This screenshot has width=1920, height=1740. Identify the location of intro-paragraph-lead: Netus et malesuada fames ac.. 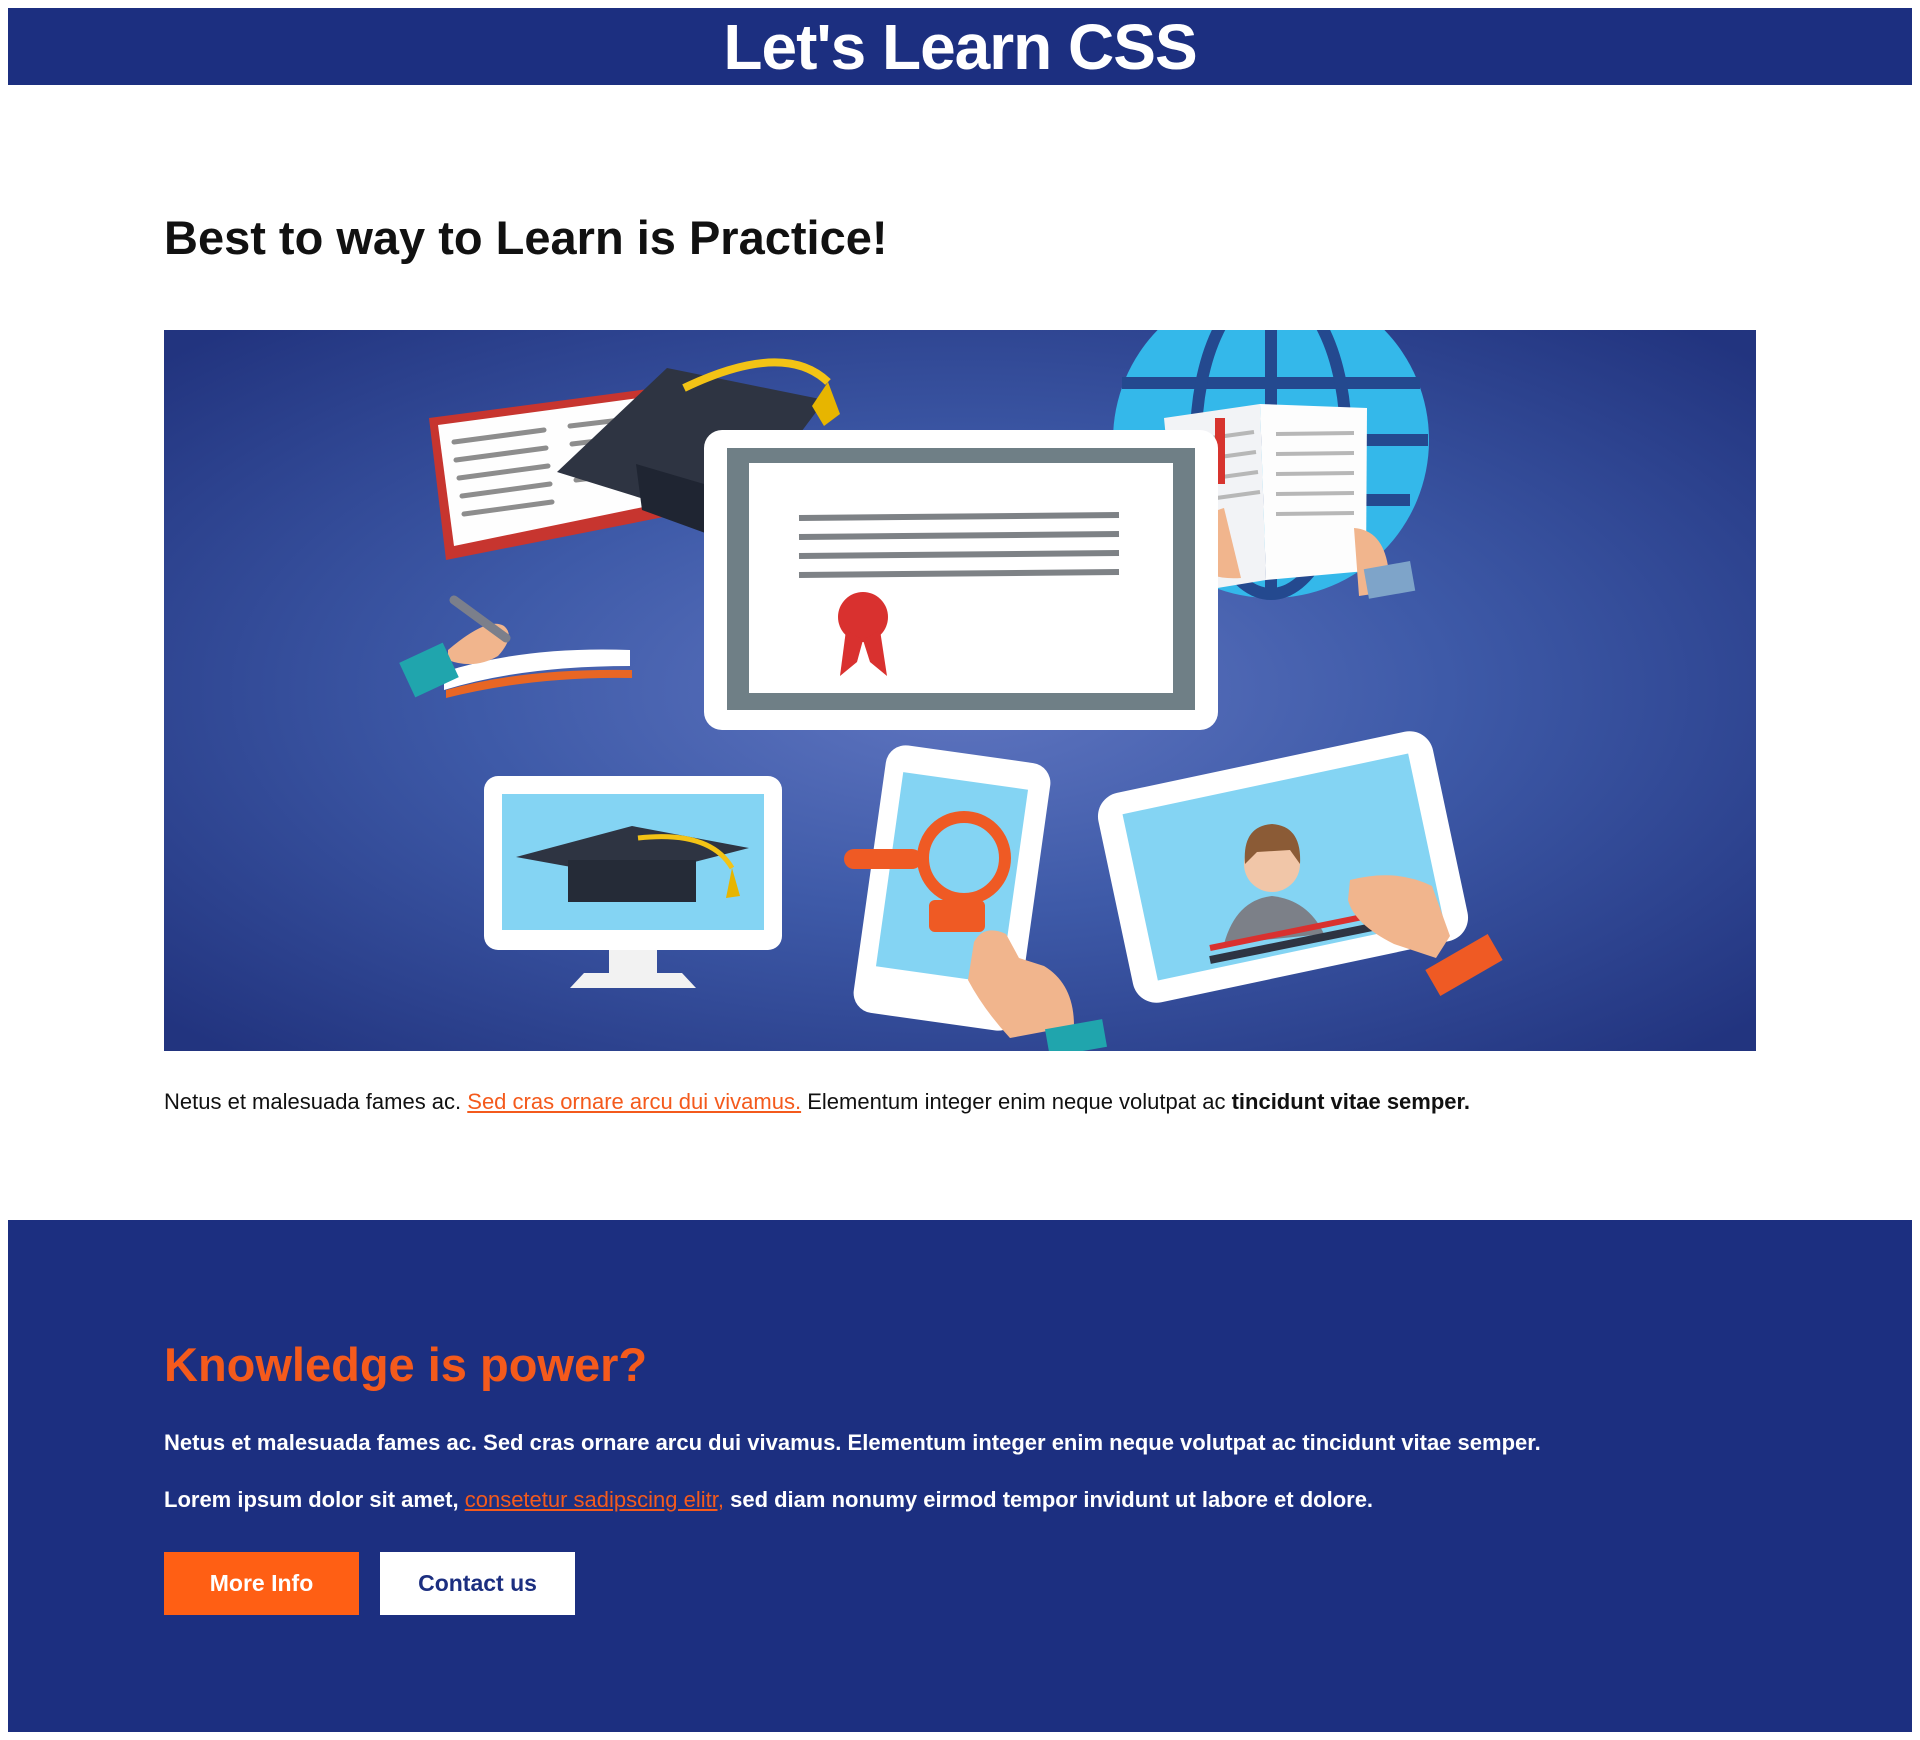
(316, 1101).